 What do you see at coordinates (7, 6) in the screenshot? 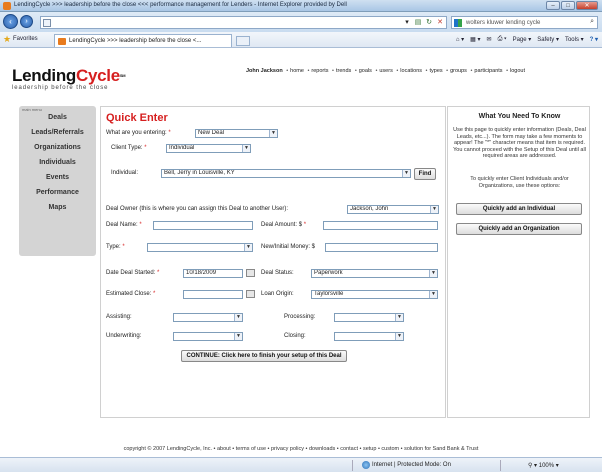
I see `ie-icon` at bounding box center [7, 6].